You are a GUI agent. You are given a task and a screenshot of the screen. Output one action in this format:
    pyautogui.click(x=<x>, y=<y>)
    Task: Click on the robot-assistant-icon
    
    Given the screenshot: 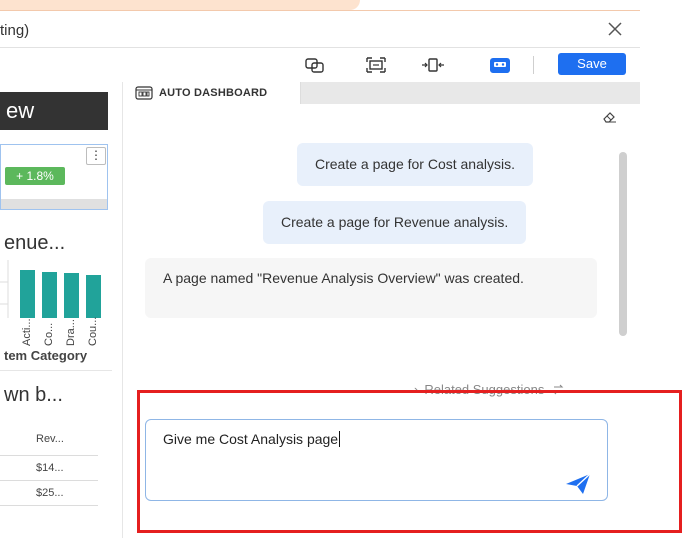 What is the action you would take?
    pyautogui.click(x=500, y=65)
    